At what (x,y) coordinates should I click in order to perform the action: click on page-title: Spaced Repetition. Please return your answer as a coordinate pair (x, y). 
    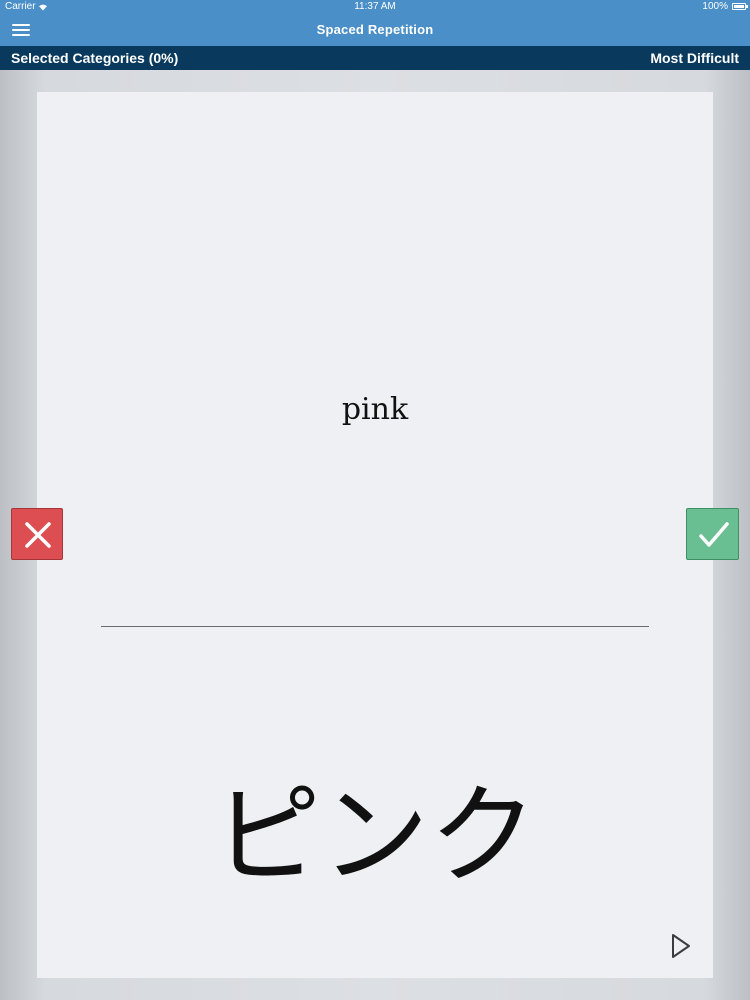
    Looking at the image, I should click on (375, 29).